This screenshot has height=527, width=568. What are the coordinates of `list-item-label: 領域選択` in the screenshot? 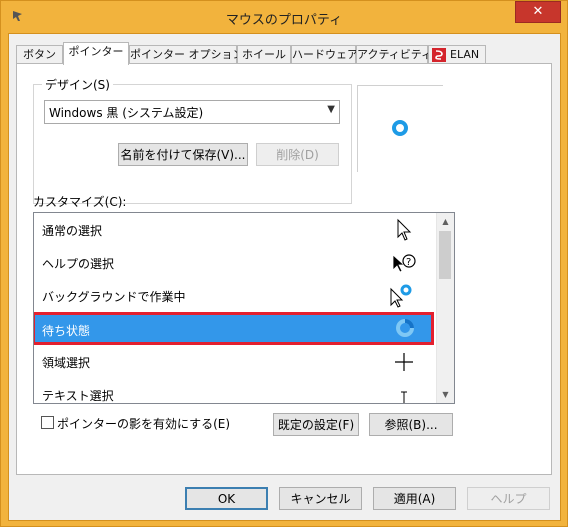 It's located at (66, 363).